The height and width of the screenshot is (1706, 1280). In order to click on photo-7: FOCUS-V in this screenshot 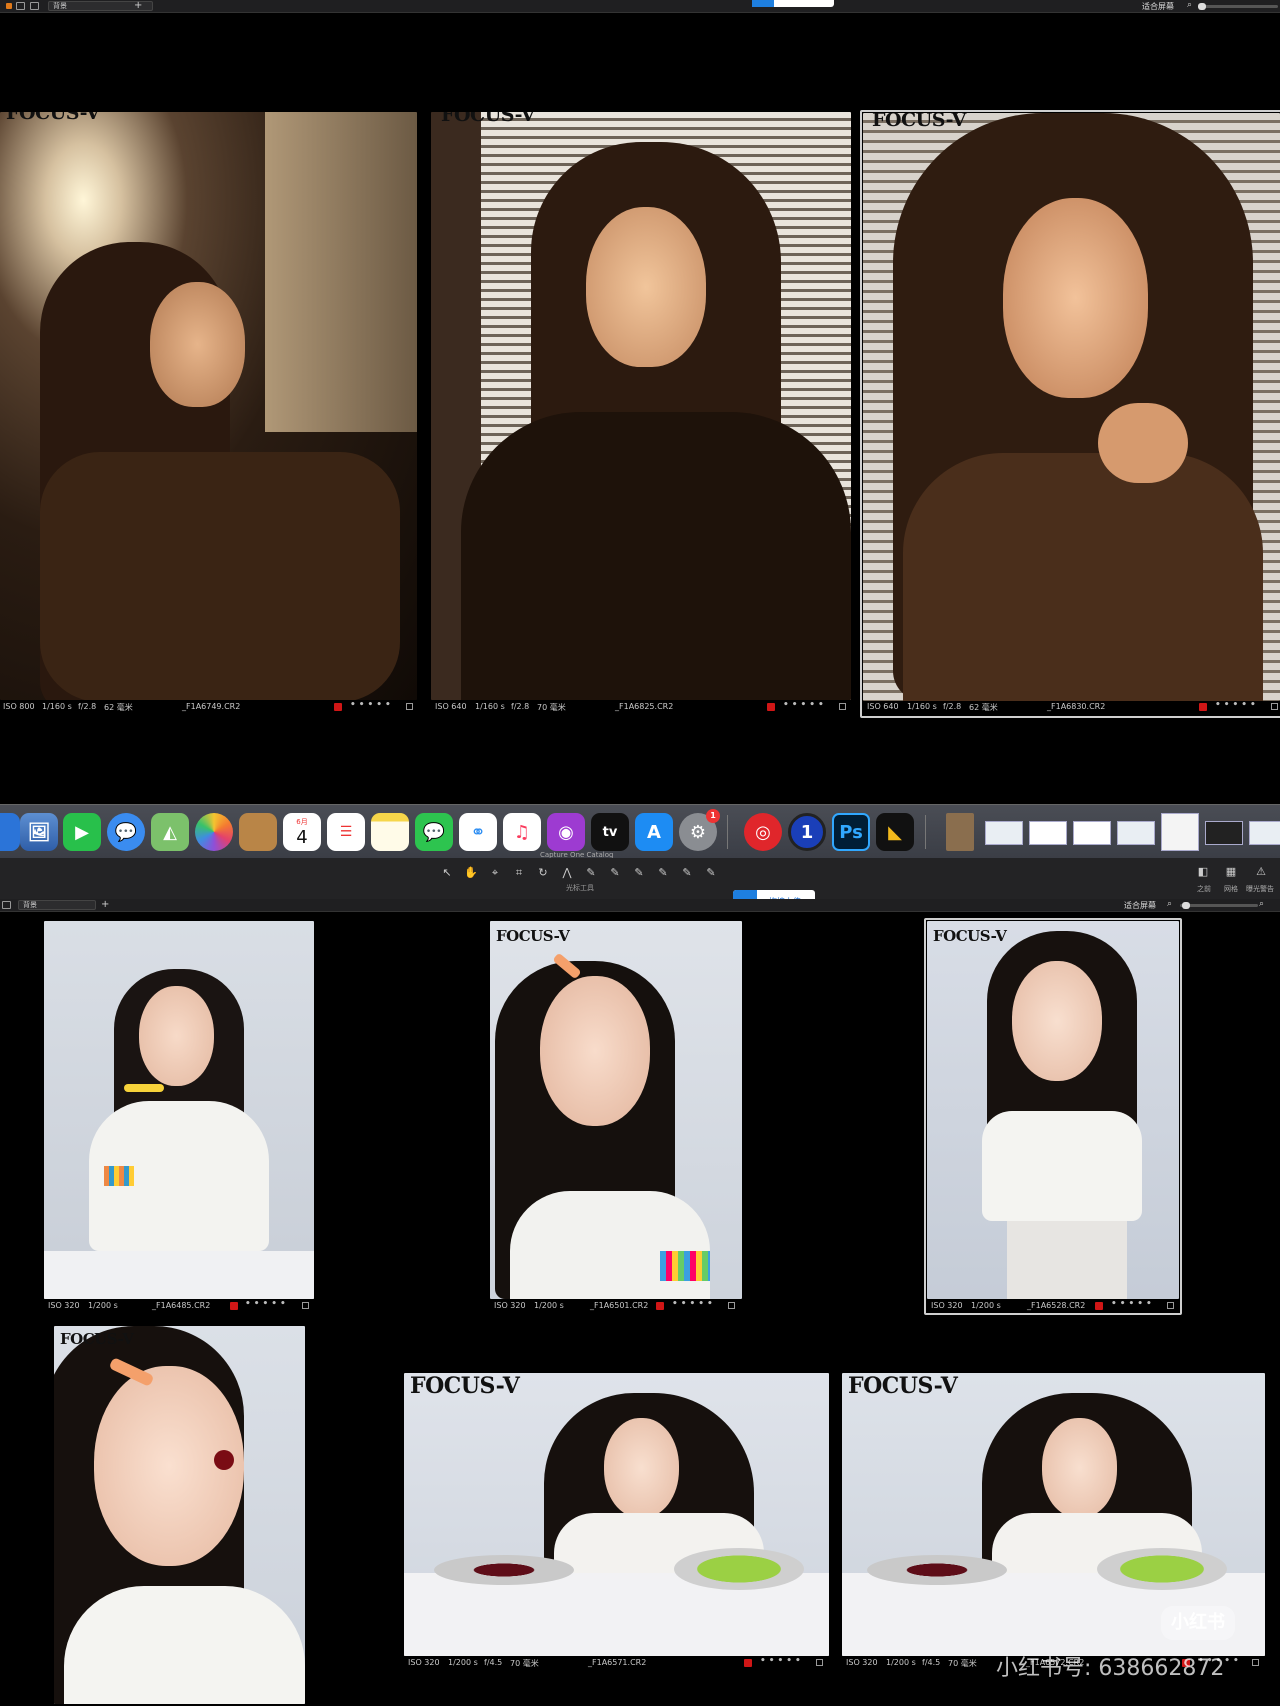, I will do `click(179, 1515)`.